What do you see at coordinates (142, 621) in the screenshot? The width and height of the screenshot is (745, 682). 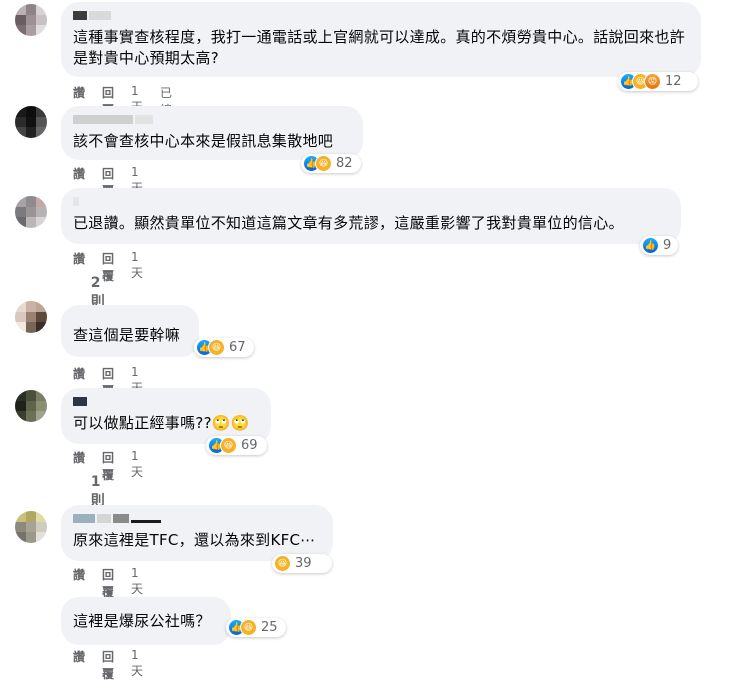 I see `comment-text: 這裡是爆尿公社嗎？` at bounding box center [142, 621].